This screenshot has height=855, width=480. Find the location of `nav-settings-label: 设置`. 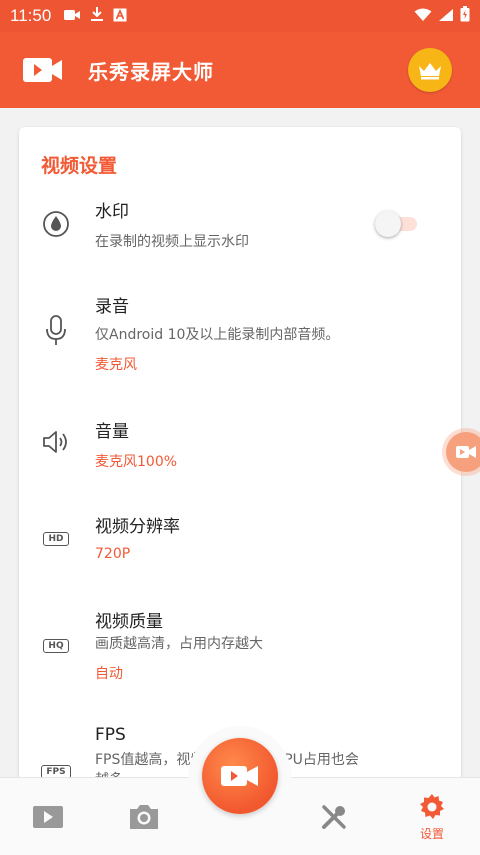

nav-settings-label: 设置 is located at coordinates (431, 833).